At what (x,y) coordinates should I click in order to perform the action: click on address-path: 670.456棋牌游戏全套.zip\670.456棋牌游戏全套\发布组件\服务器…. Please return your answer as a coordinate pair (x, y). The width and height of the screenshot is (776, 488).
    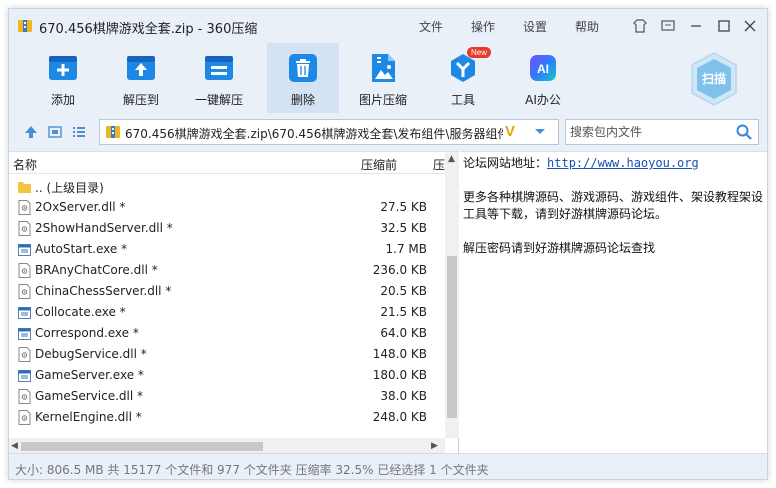
    Looking at the image, I should click on (314, 134).